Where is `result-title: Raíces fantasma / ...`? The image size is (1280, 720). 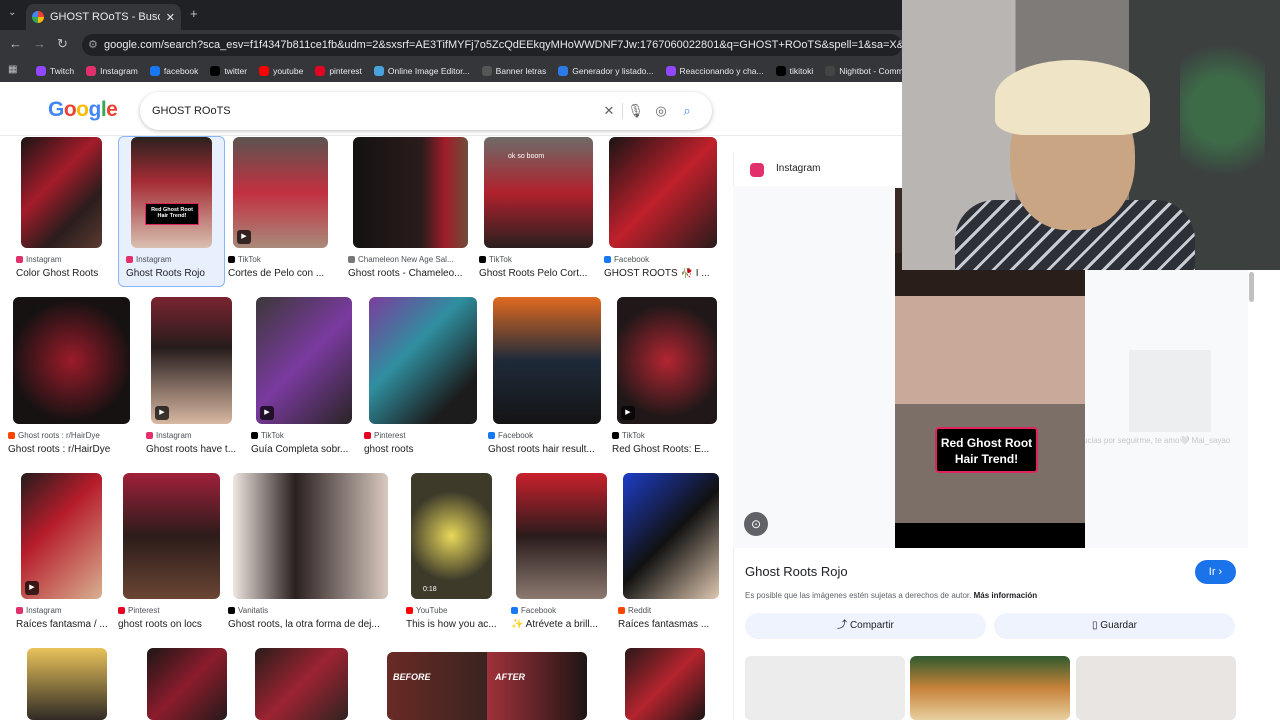 result-title: Raíces fantasma / ... is located at coordinates (64, 624).